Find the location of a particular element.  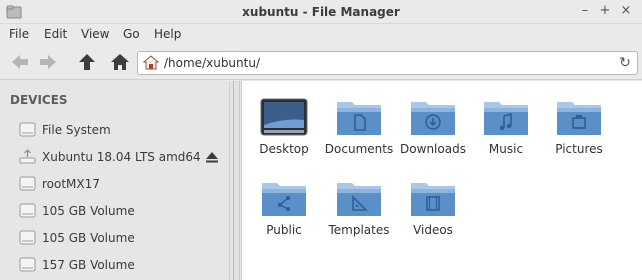

close-button: × is located at coordinates (626, 11).